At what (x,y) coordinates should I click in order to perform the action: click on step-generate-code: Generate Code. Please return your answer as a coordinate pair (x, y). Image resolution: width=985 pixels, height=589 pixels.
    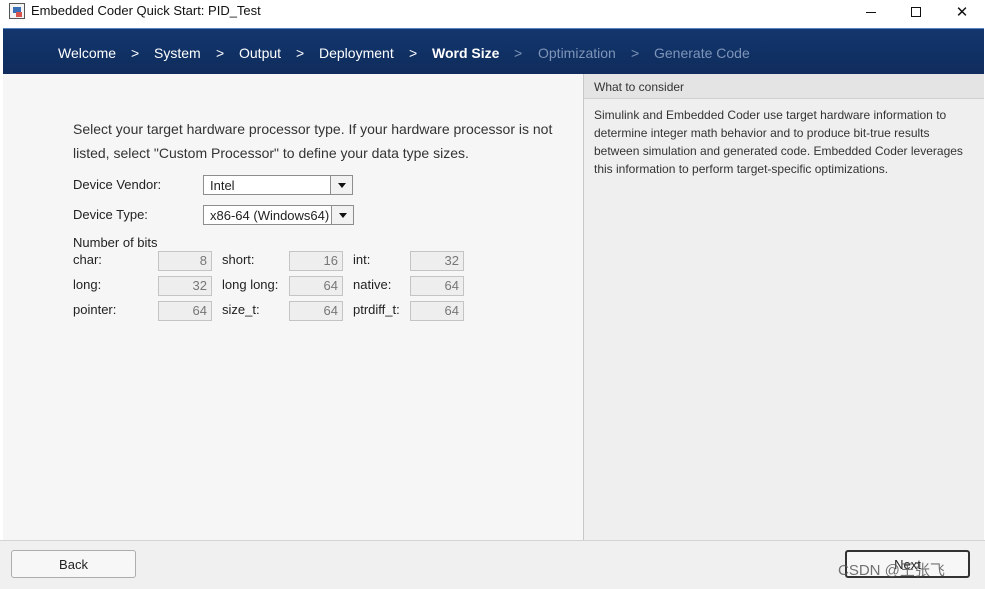
    Looking at the image, I should click on (702, 53).